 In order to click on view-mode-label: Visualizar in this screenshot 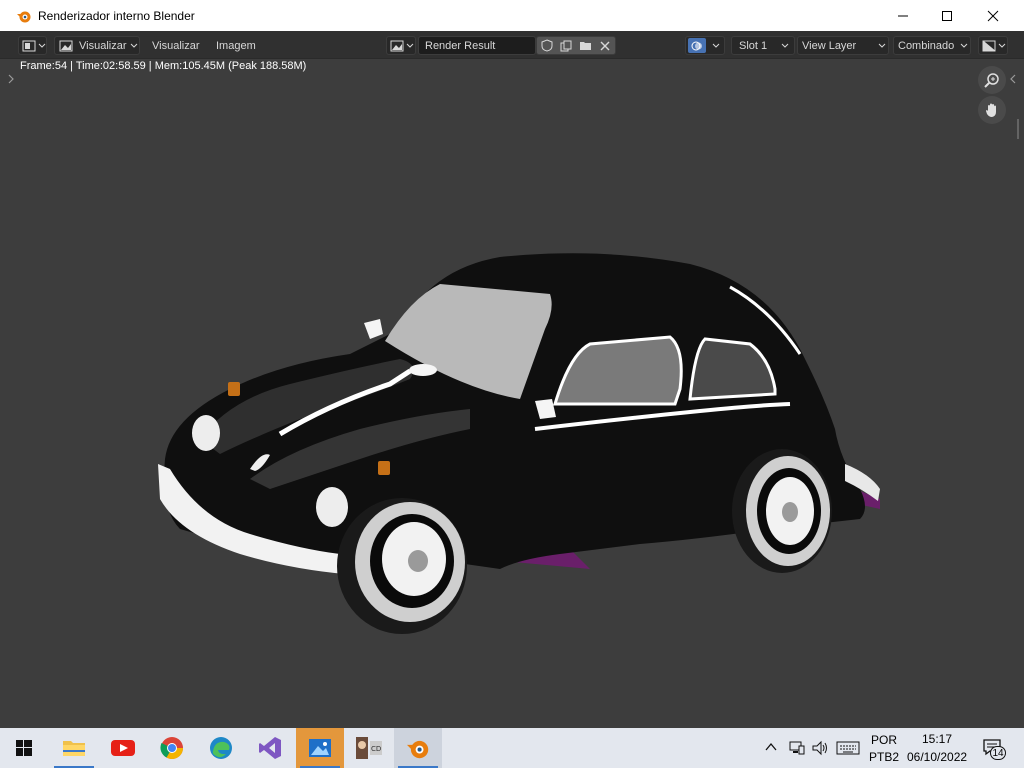, I will do `click(103, 45)`.